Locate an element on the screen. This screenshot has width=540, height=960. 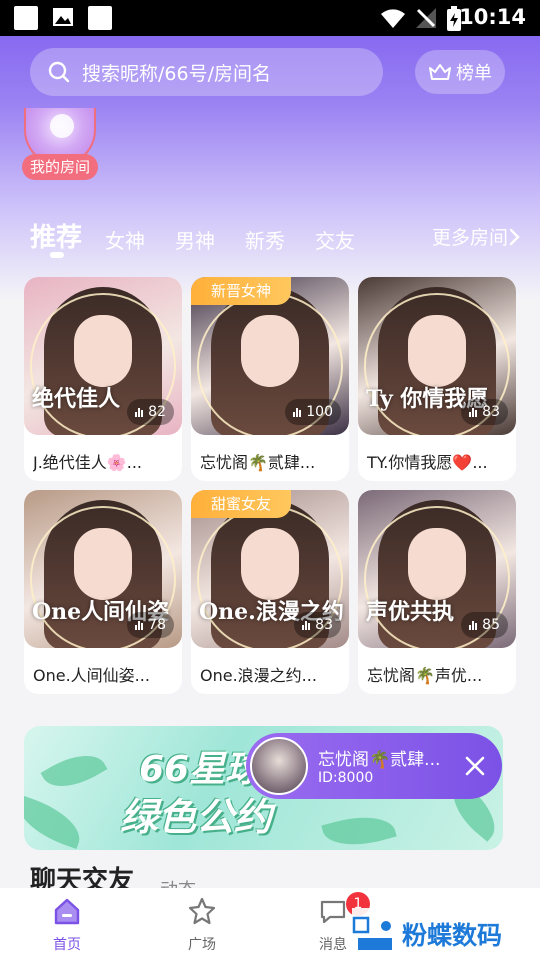
signal-icon is located at coordinates (426, 18).